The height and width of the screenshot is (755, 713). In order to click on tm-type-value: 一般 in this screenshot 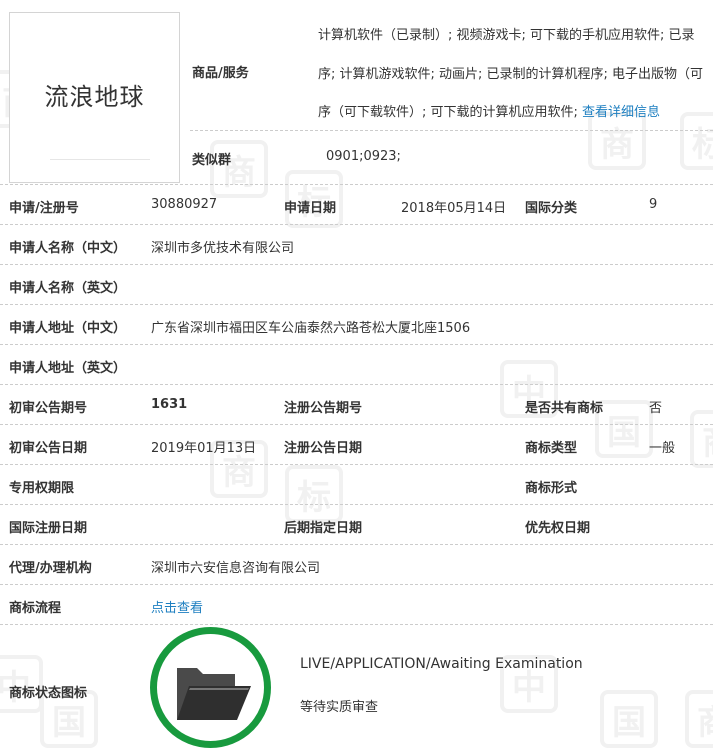, I will do `click(662, 448)`.